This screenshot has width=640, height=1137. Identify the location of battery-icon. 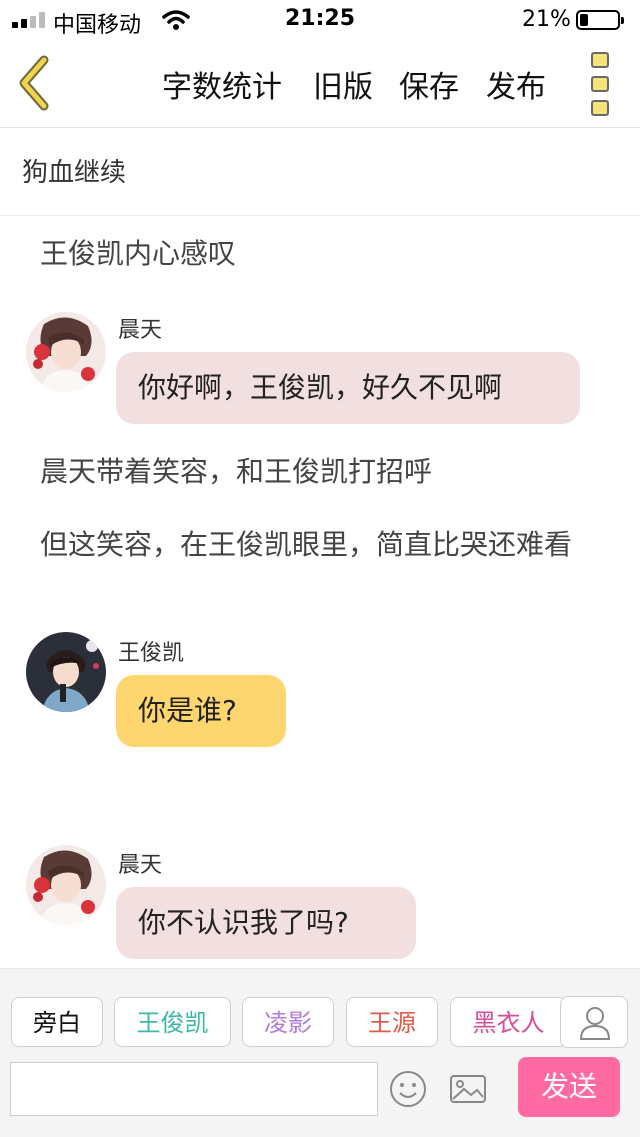
(600, 20).